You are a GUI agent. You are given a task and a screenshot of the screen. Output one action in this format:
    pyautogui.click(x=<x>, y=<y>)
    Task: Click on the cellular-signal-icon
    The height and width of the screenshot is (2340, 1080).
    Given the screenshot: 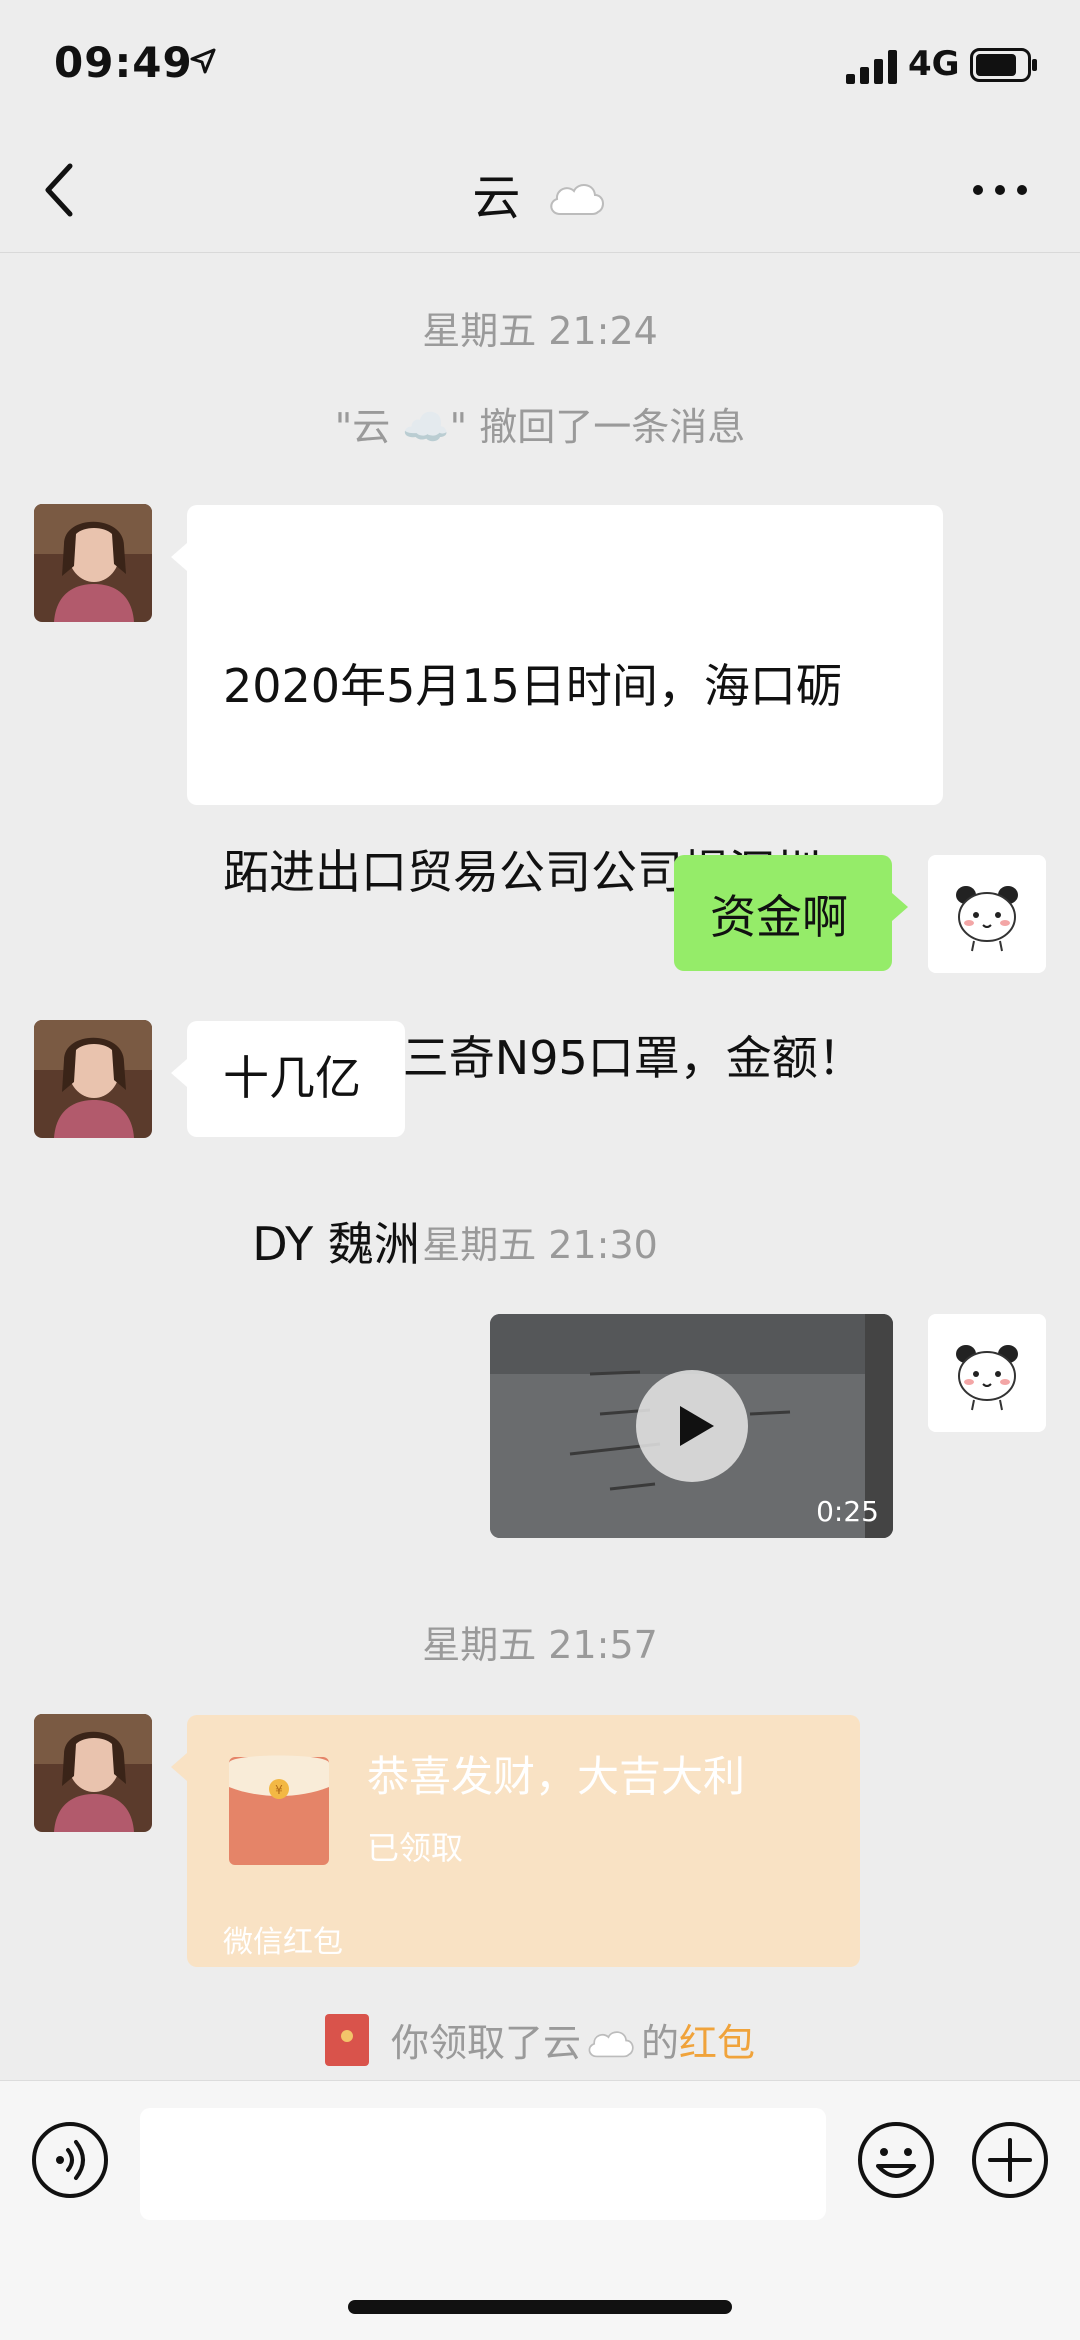 What is the action you would take?
    pyautogui.click(x=871, y=67)
    